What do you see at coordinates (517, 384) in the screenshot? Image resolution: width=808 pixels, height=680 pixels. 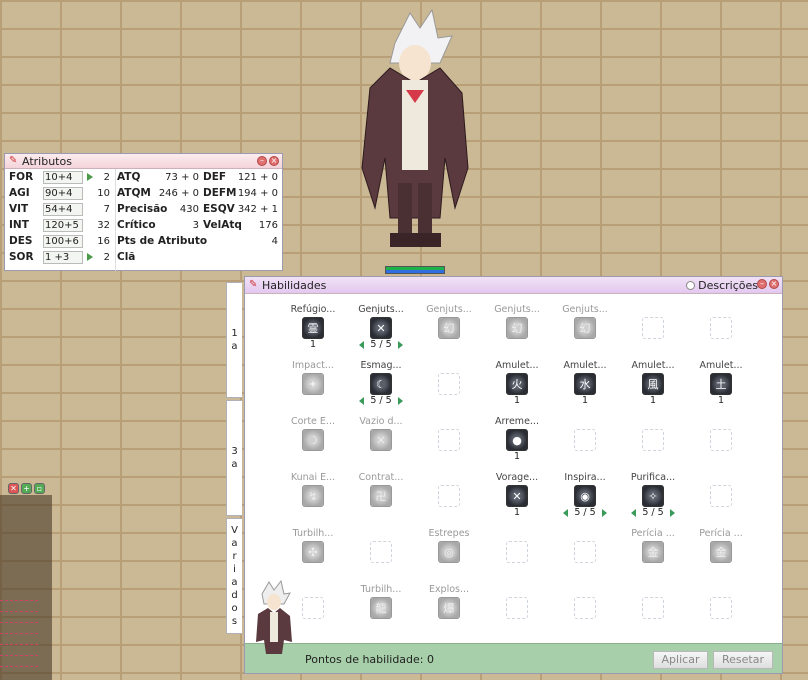 I see `skill-icon: 火` at bounding box center [517, 384].